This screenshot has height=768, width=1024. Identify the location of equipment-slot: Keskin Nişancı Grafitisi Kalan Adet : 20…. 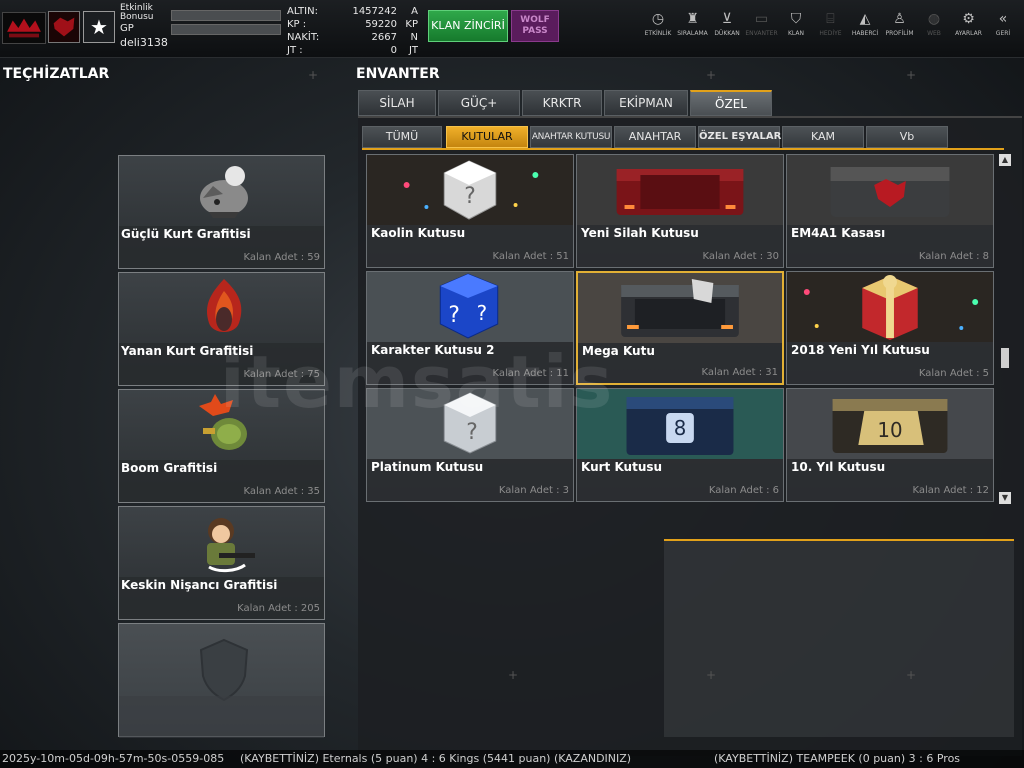
(221, 563).